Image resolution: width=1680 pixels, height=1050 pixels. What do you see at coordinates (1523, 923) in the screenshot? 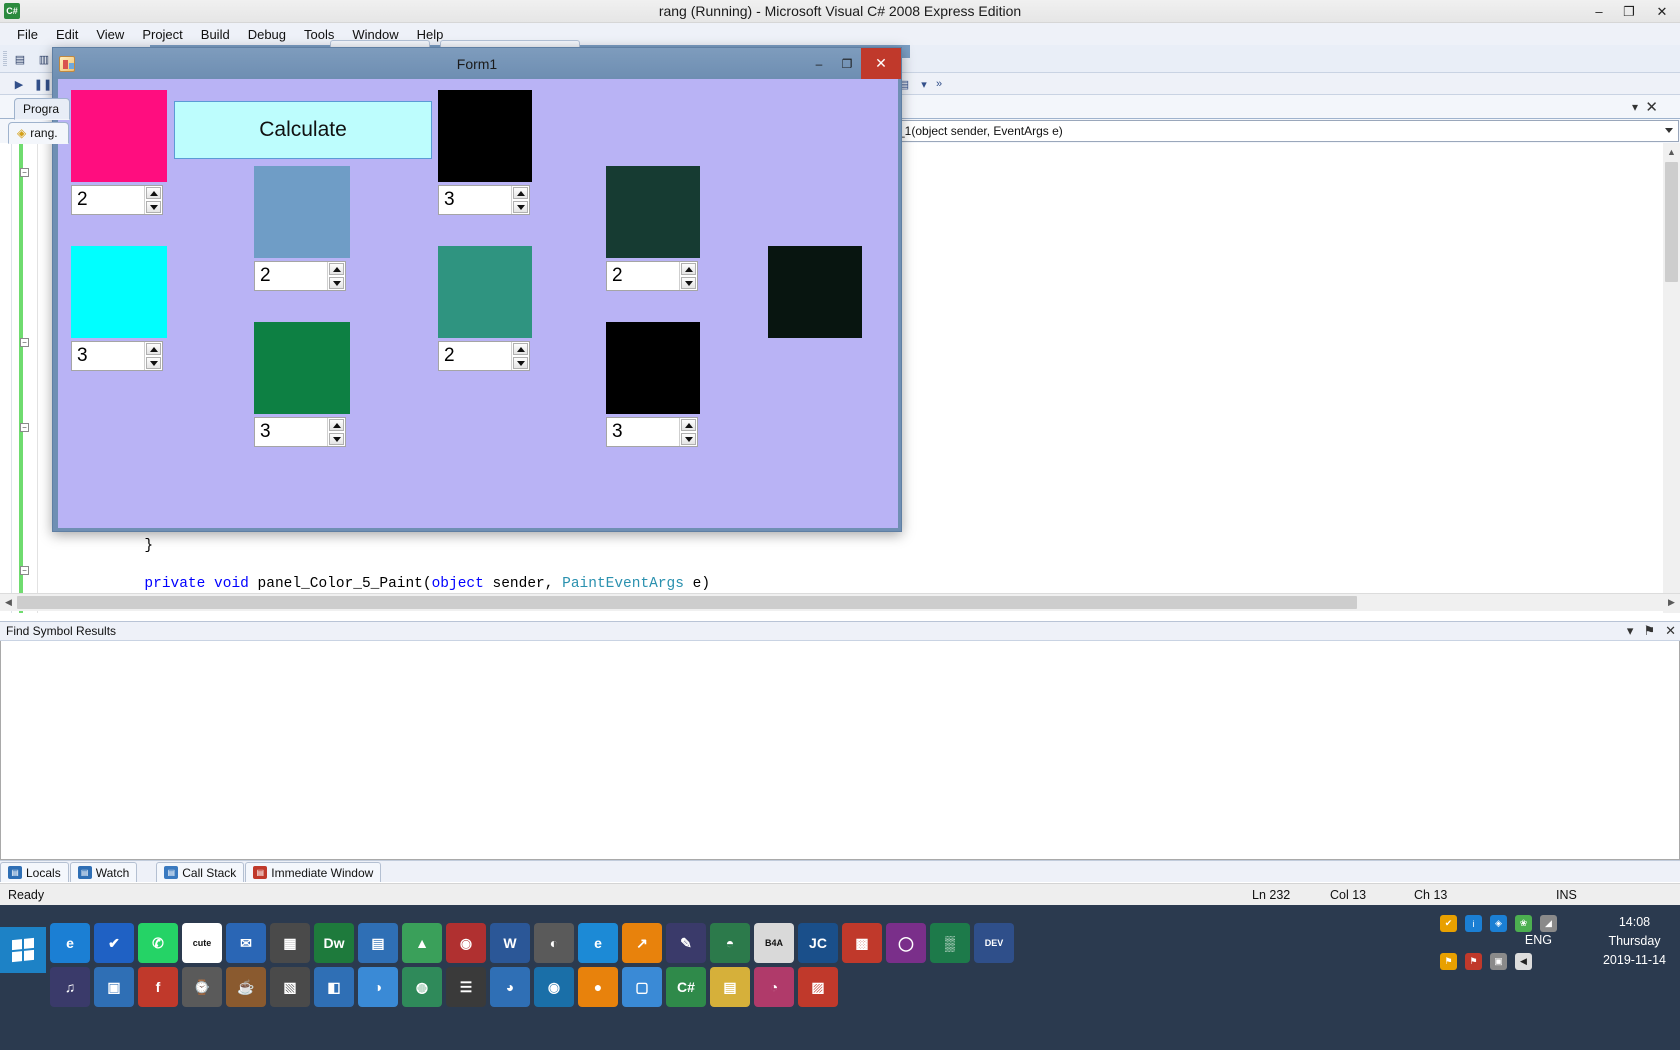
I see `tray-leaf-icon: ❀` at bounding box center [1523, 923].